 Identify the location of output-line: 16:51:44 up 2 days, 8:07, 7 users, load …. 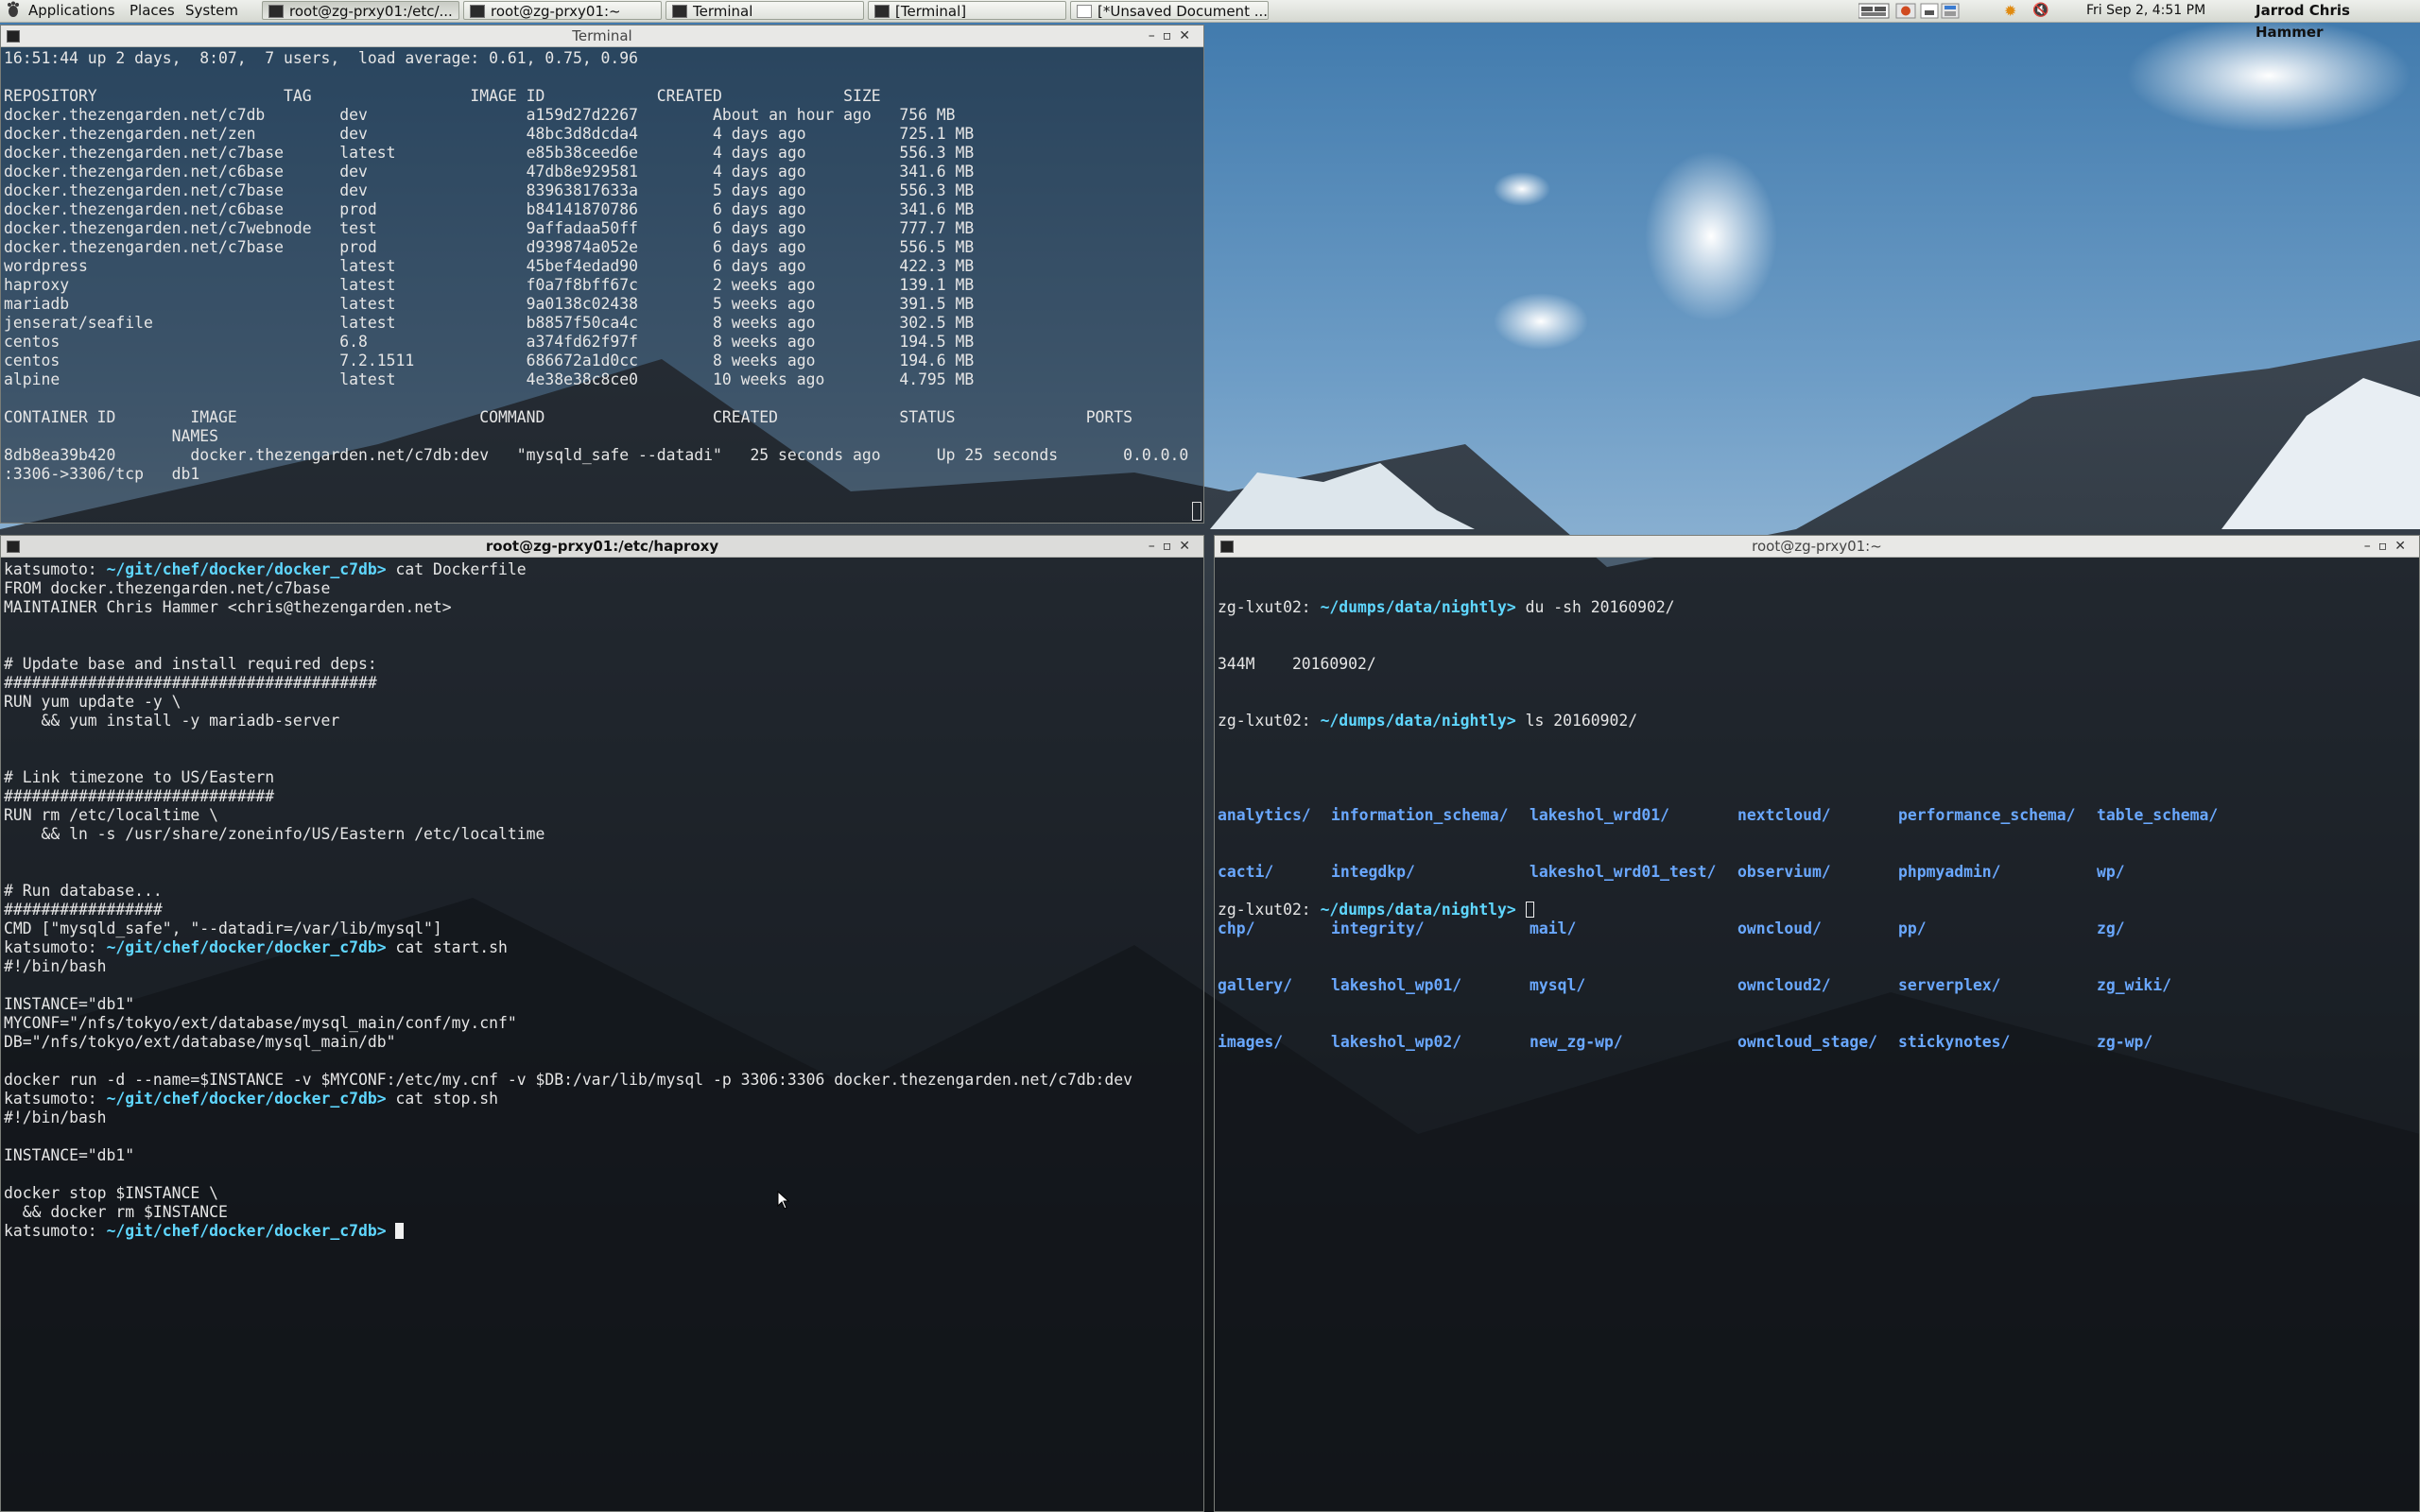
(321, 58).